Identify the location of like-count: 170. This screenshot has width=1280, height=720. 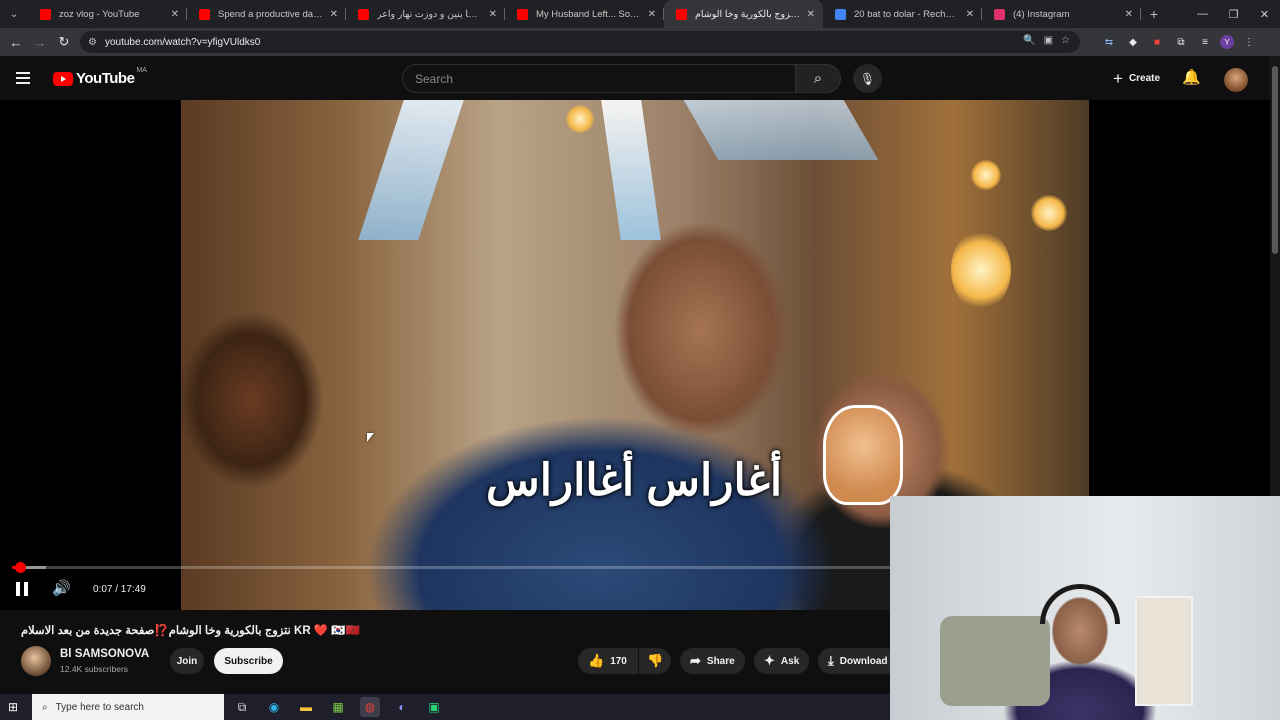
(618, 661).